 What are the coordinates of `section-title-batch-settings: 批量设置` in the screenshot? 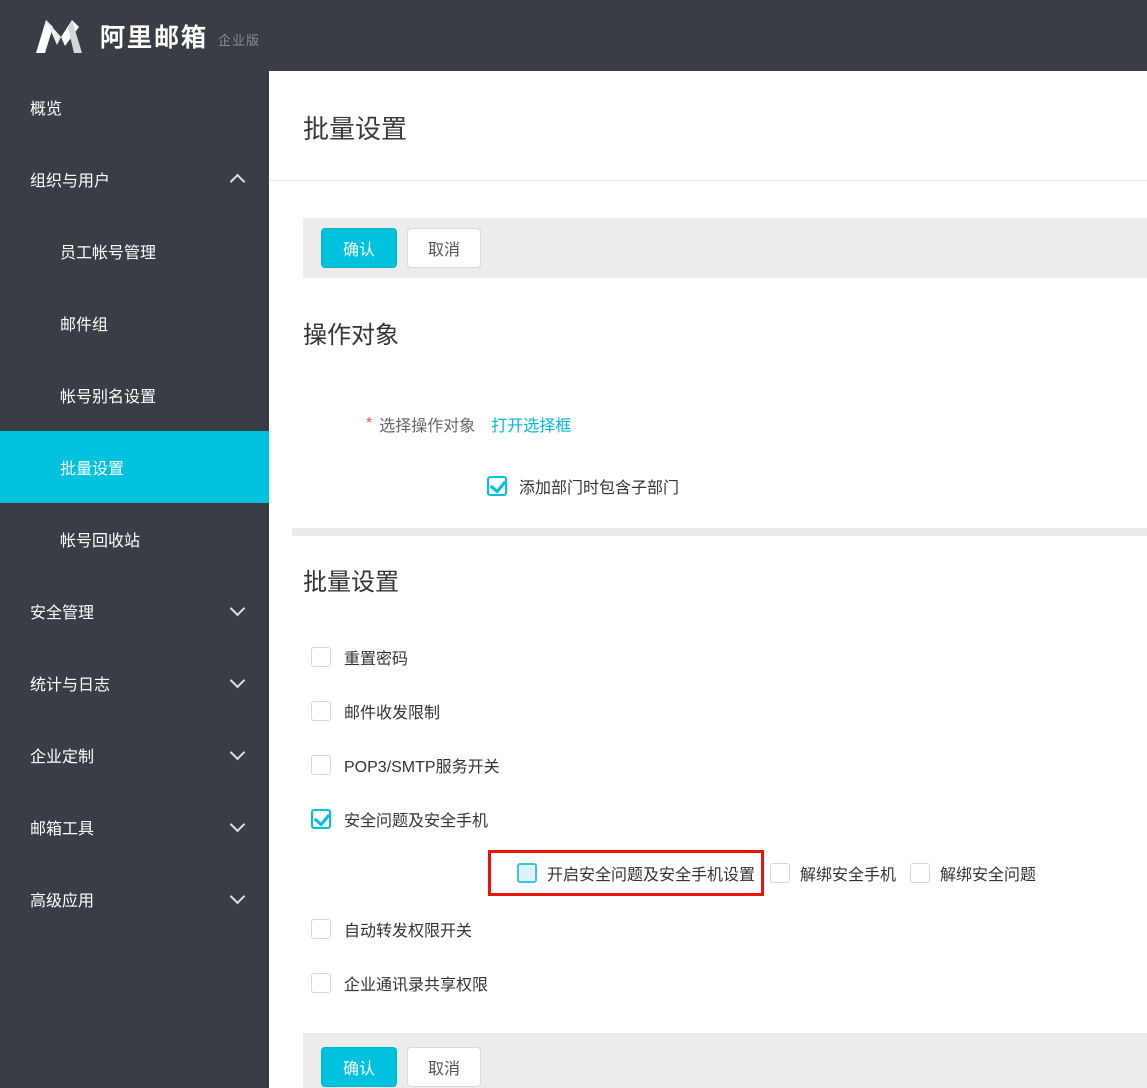 It's located at (351, 582).